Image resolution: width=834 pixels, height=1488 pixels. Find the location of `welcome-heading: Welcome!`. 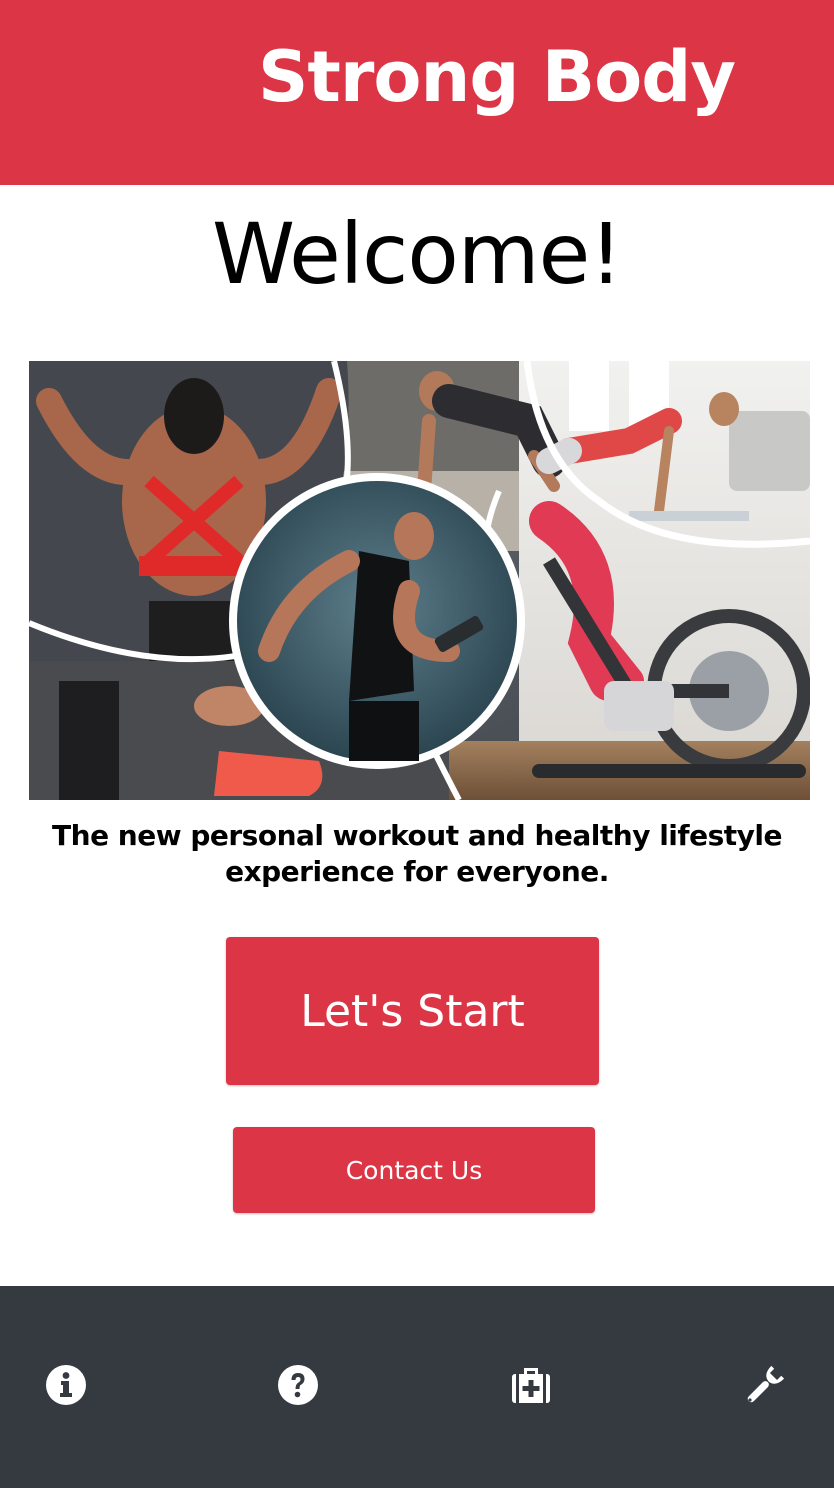

welcome-heading: Welcome! is located at coordinates (417, 254).